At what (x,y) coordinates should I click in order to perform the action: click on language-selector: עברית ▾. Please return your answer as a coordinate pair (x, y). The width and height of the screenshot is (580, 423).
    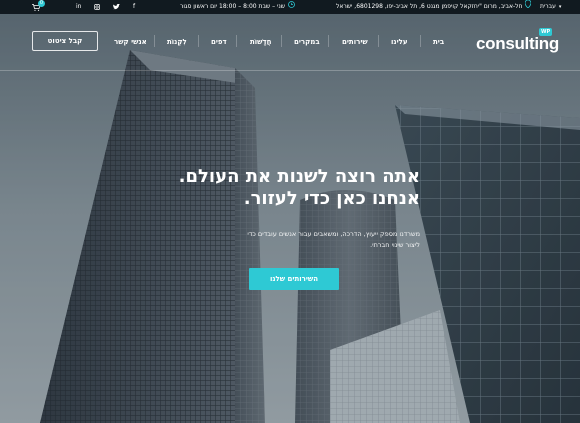
    Looking at the image, I should click on (550, 7).